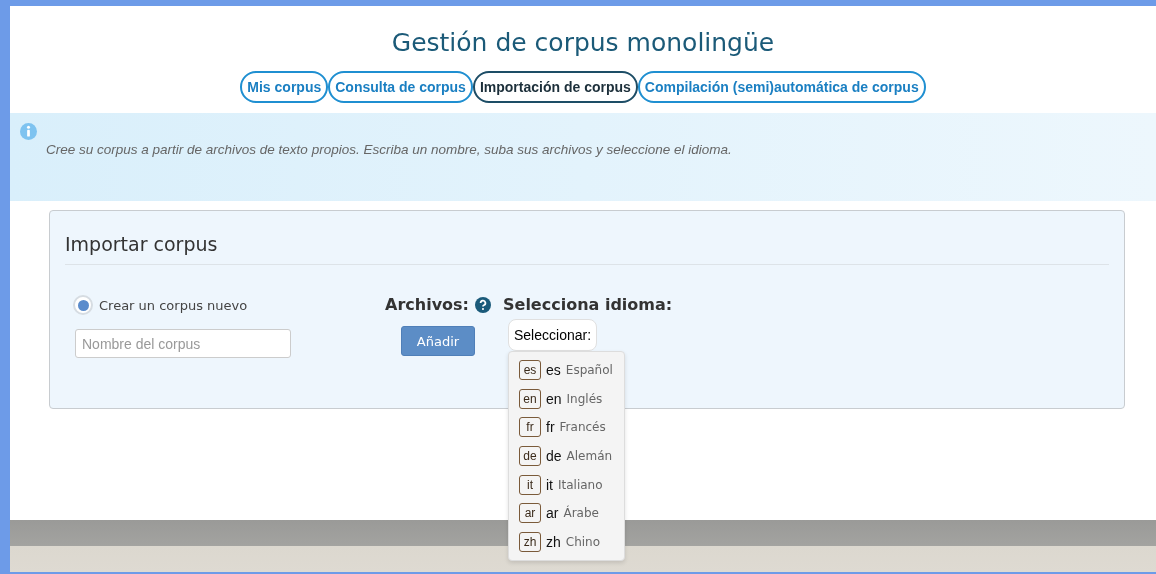  What do you see at coordinates (555, 87) in the screenshot?
I see `tab: Importación de corpus` at bounding box center [555, 87].